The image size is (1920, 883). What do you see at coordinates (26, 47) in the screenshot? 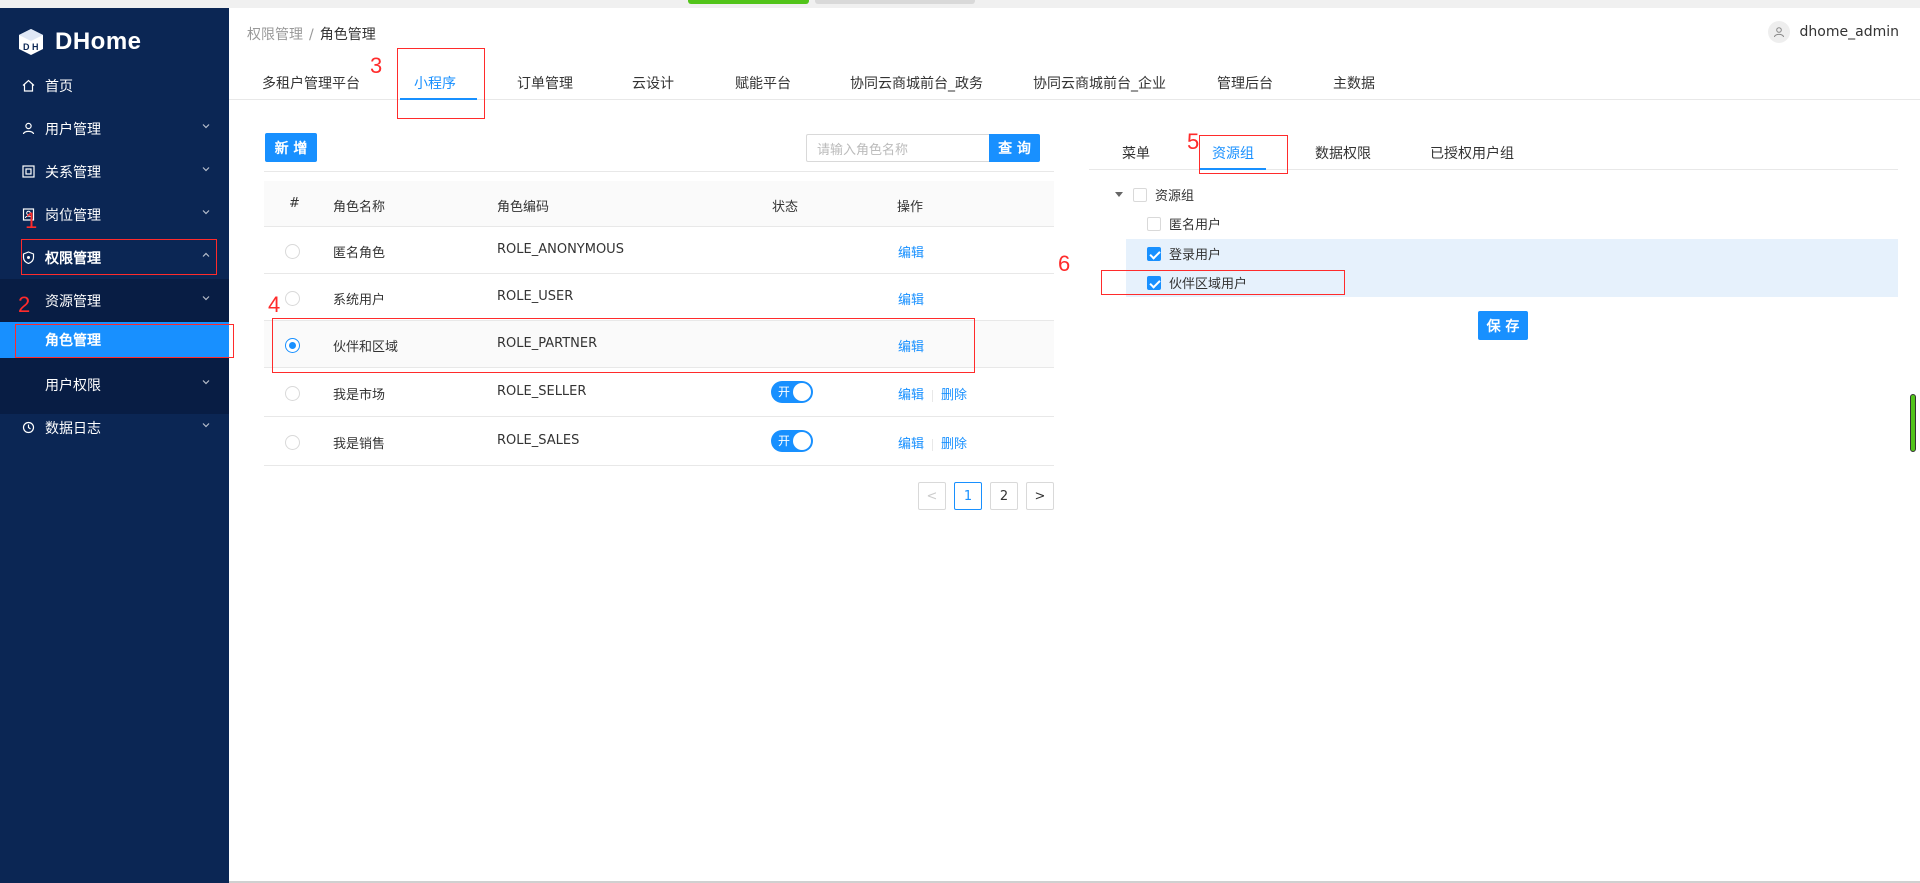
I see `svg-text: D` at bounding box center [26, 47].